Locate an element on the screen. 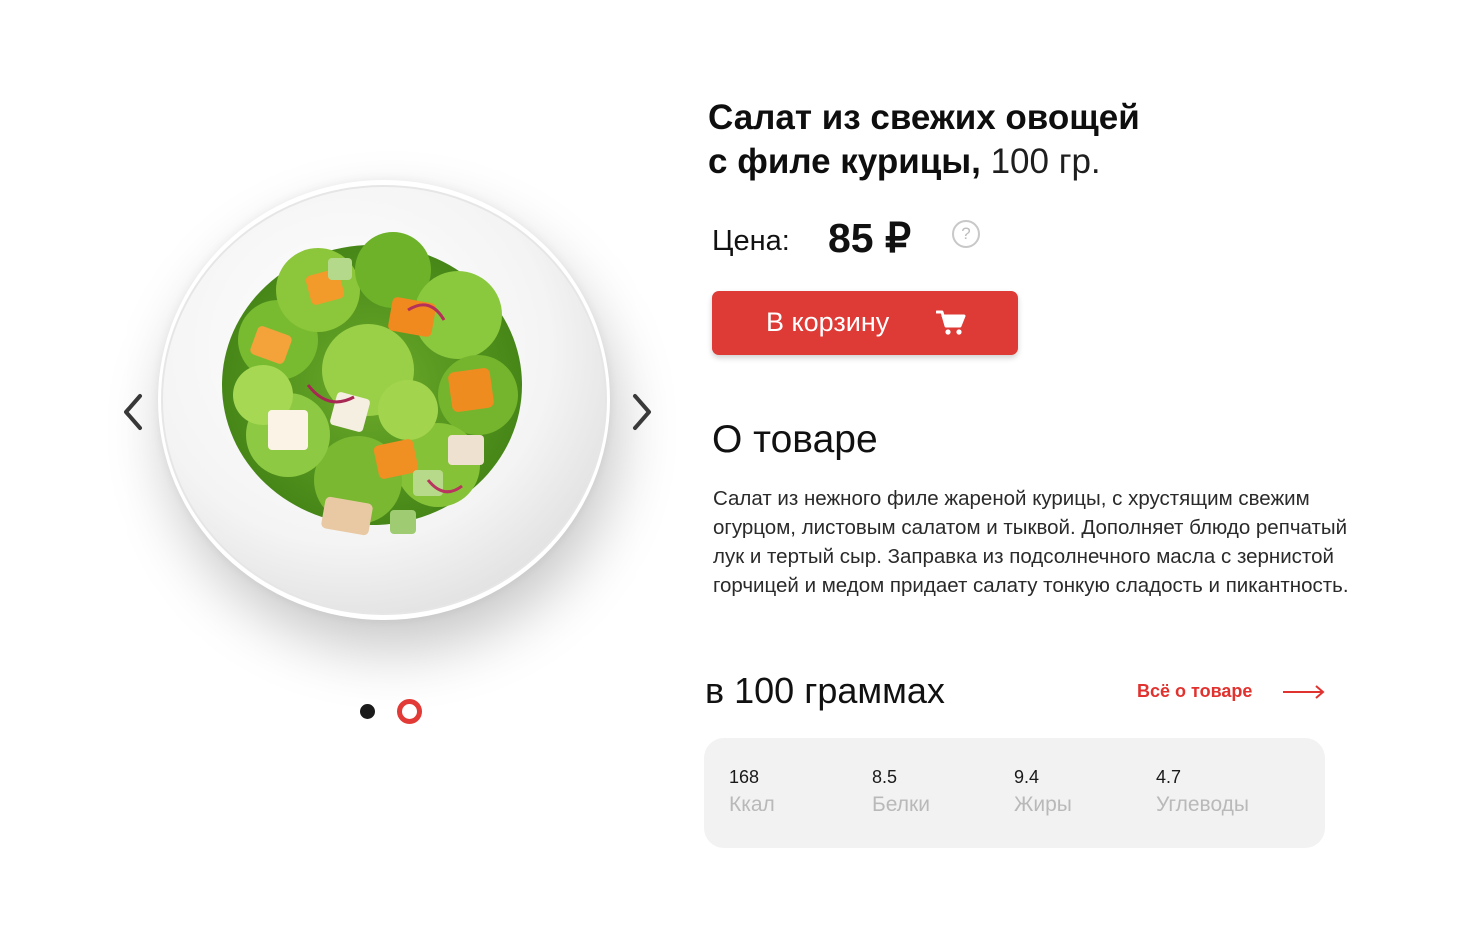 This screenshot has height=948, width=1476. chevron-left-icon is located at coordinates (133, 412).